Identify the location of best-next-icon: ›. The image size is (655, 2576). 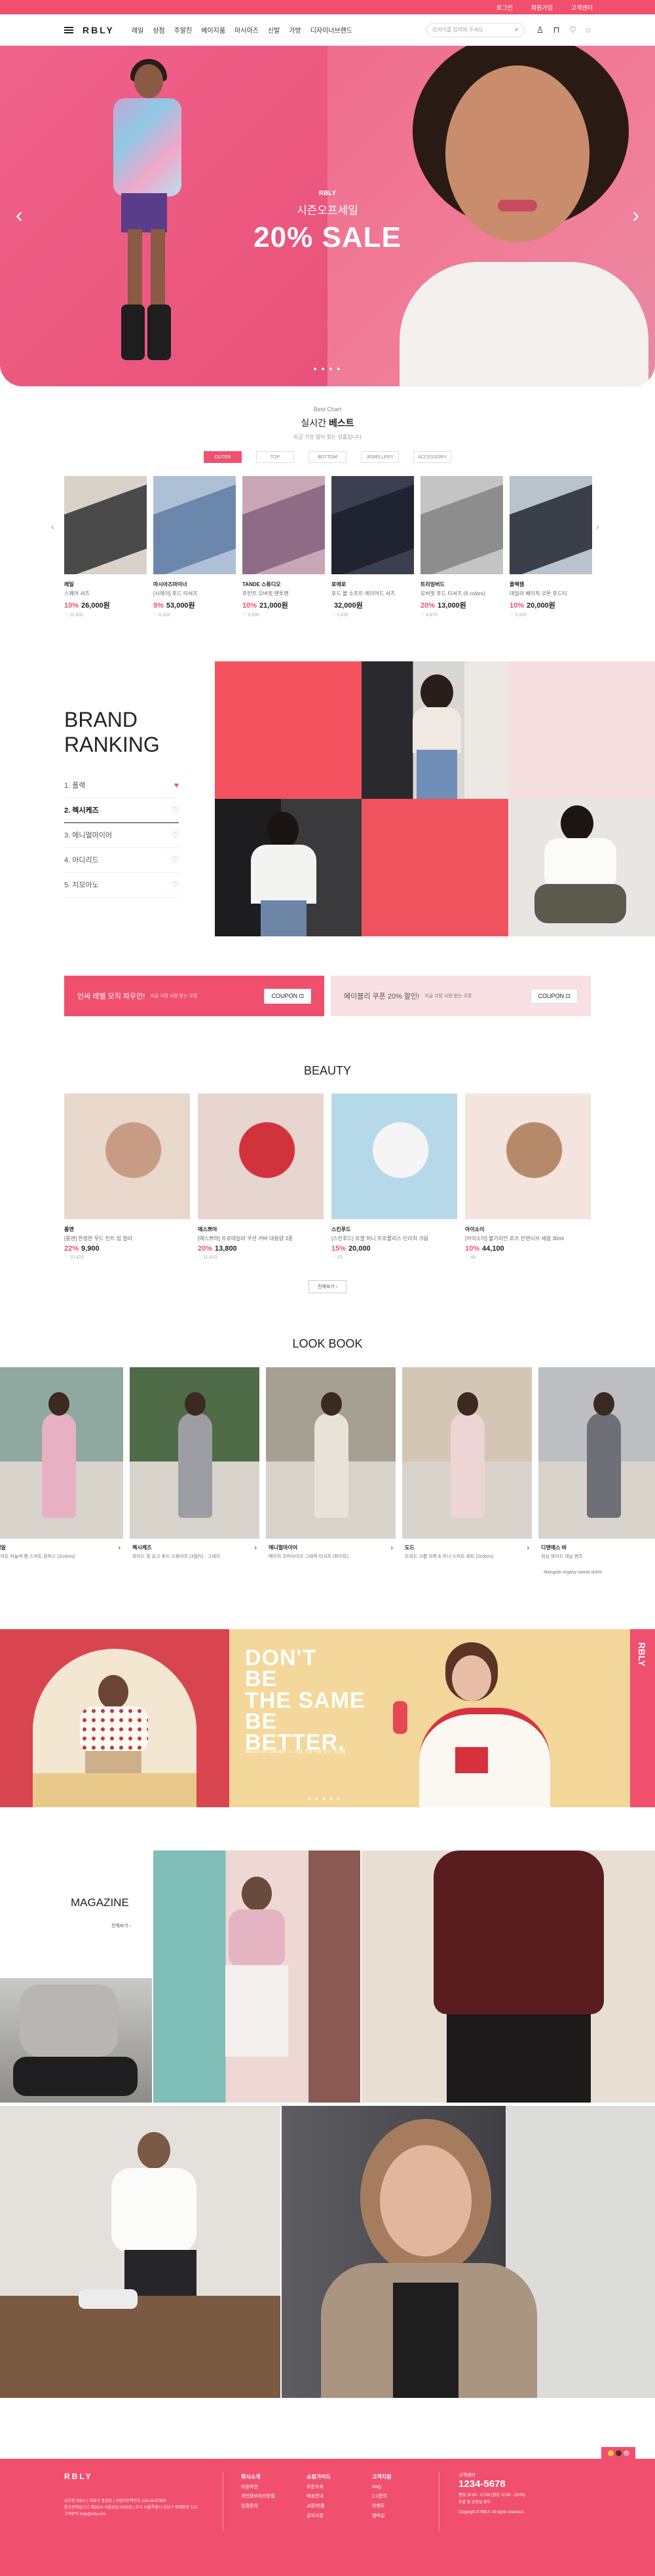
(597, 526).